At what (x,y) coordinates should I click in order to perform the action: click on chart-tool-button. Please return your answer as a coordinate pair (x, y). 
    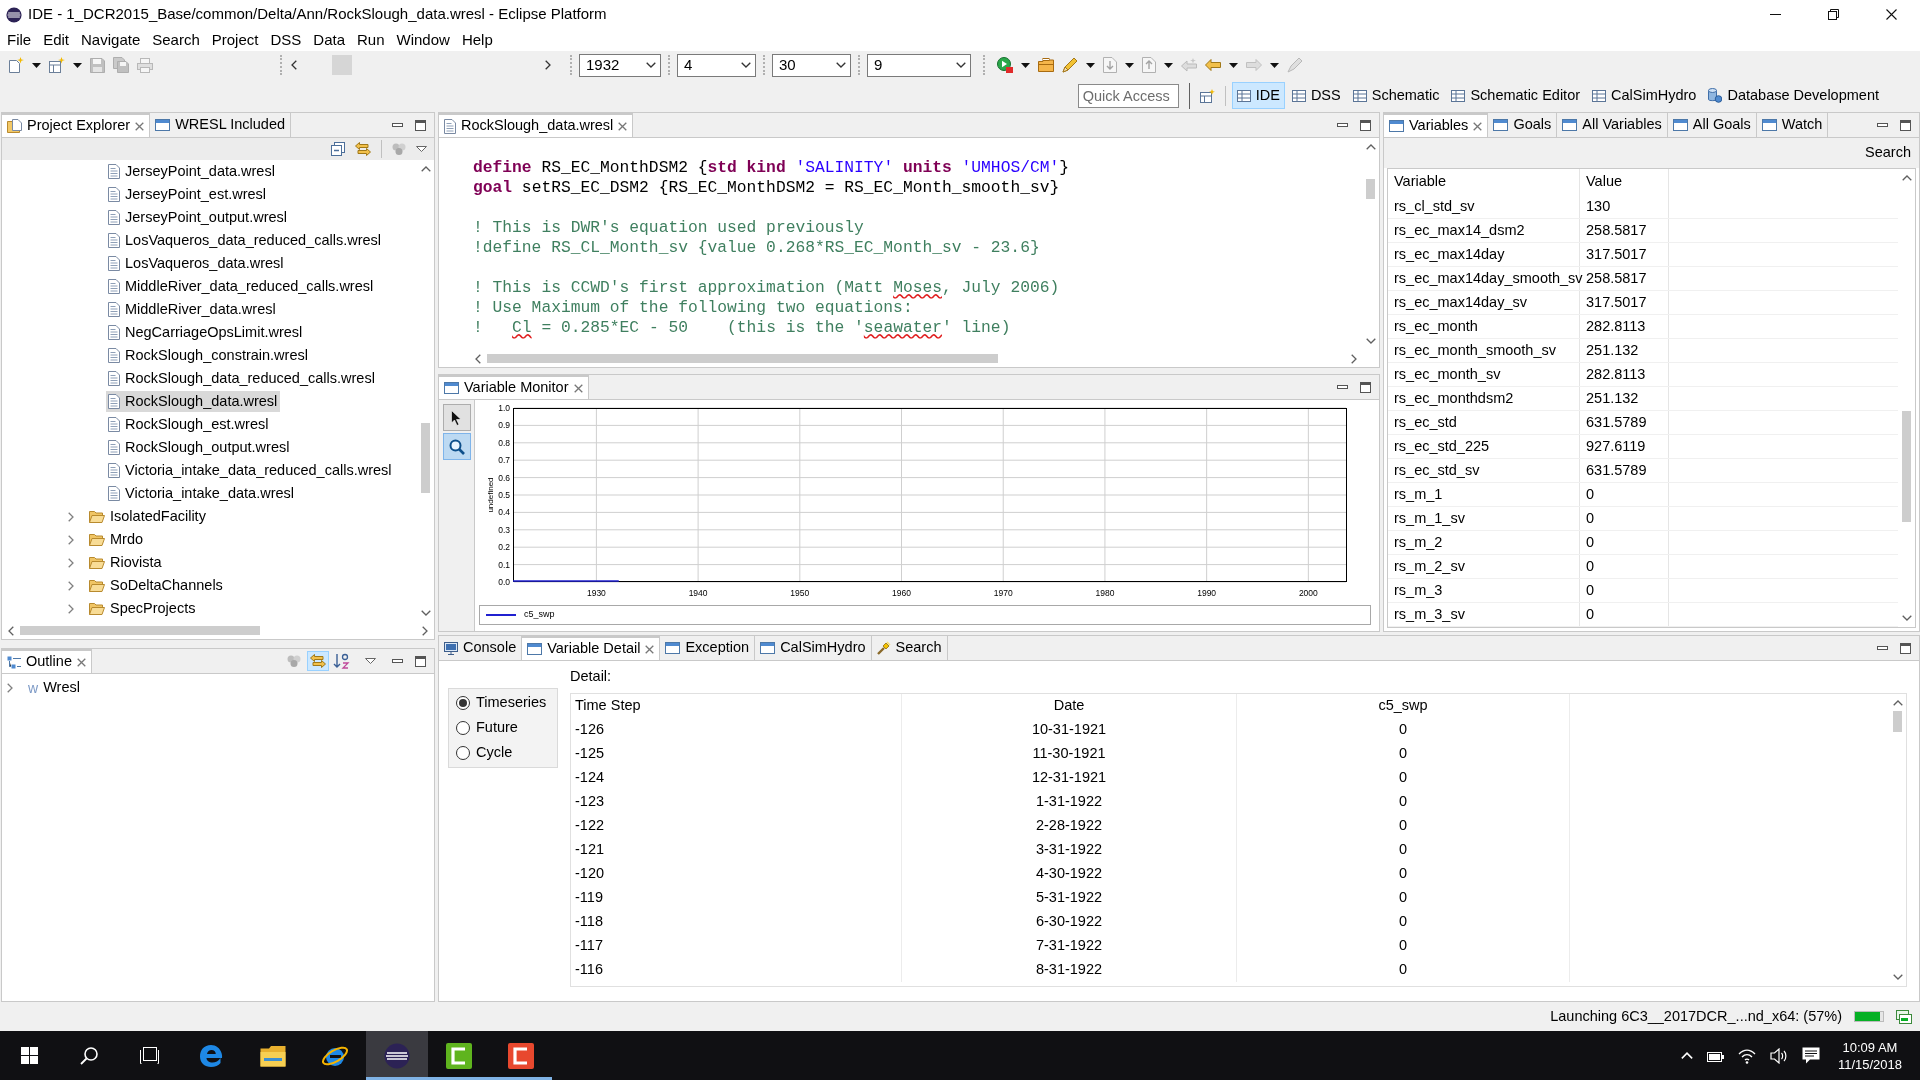
    Looking at the image, I should click on (456, 446).